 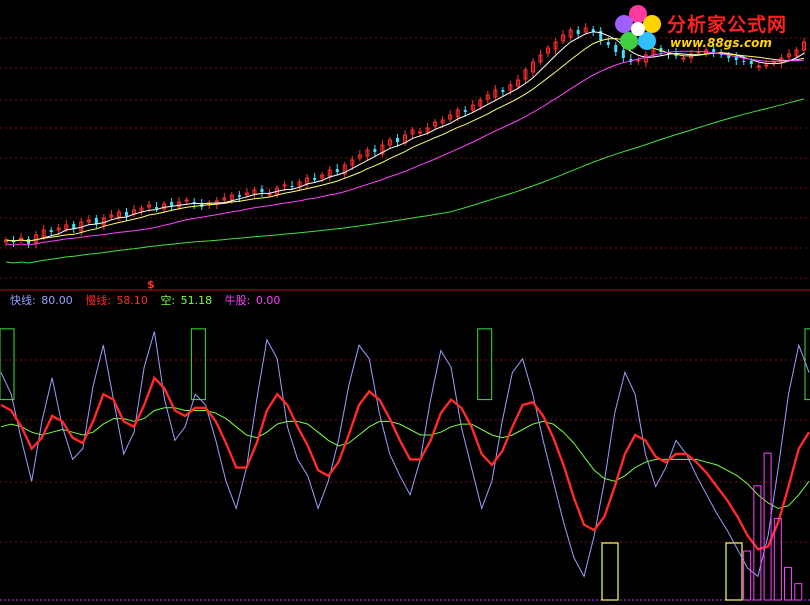 I want to click on legend-empty-value: 51.18, so click(x=196, y=300).